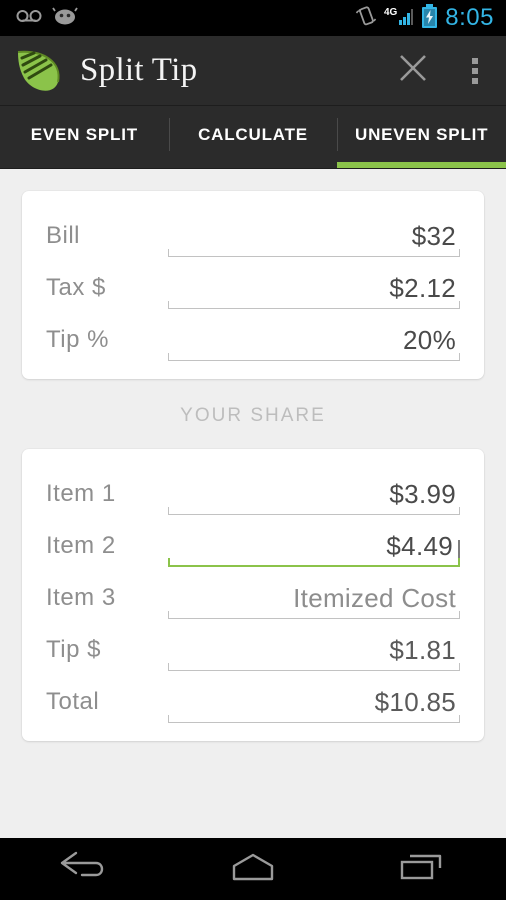 Image resolution: width=506 pixels, height=900 pixels. I want to click on status-bar-left-icons, so click(39, 18).